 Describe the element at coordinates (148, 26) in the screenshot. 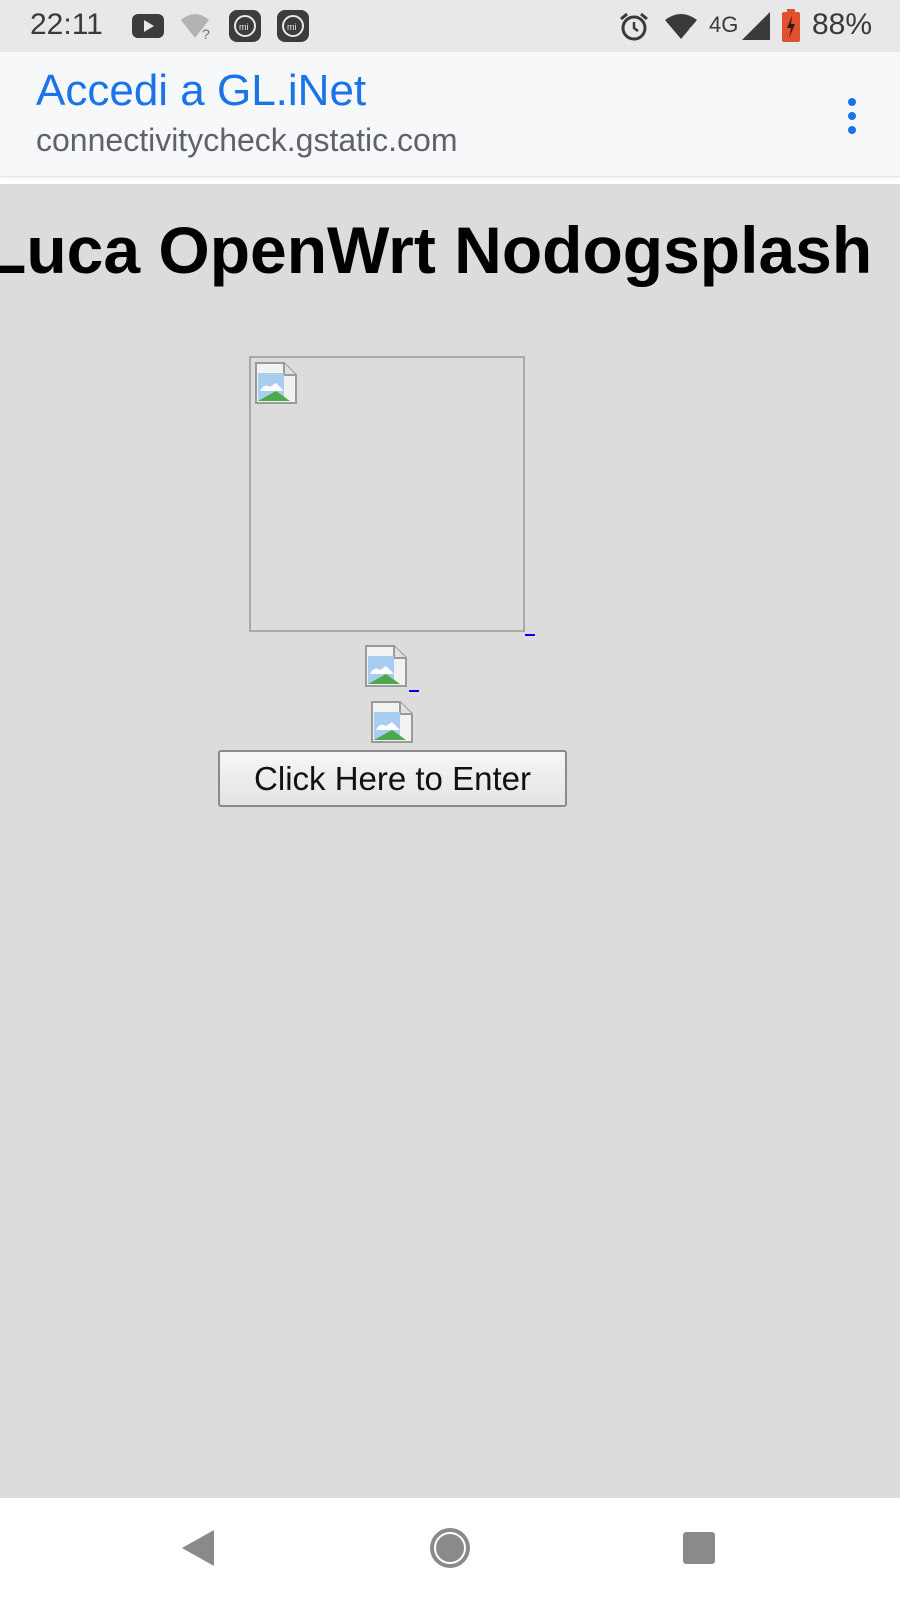

I see `youtube-icon` at that location.